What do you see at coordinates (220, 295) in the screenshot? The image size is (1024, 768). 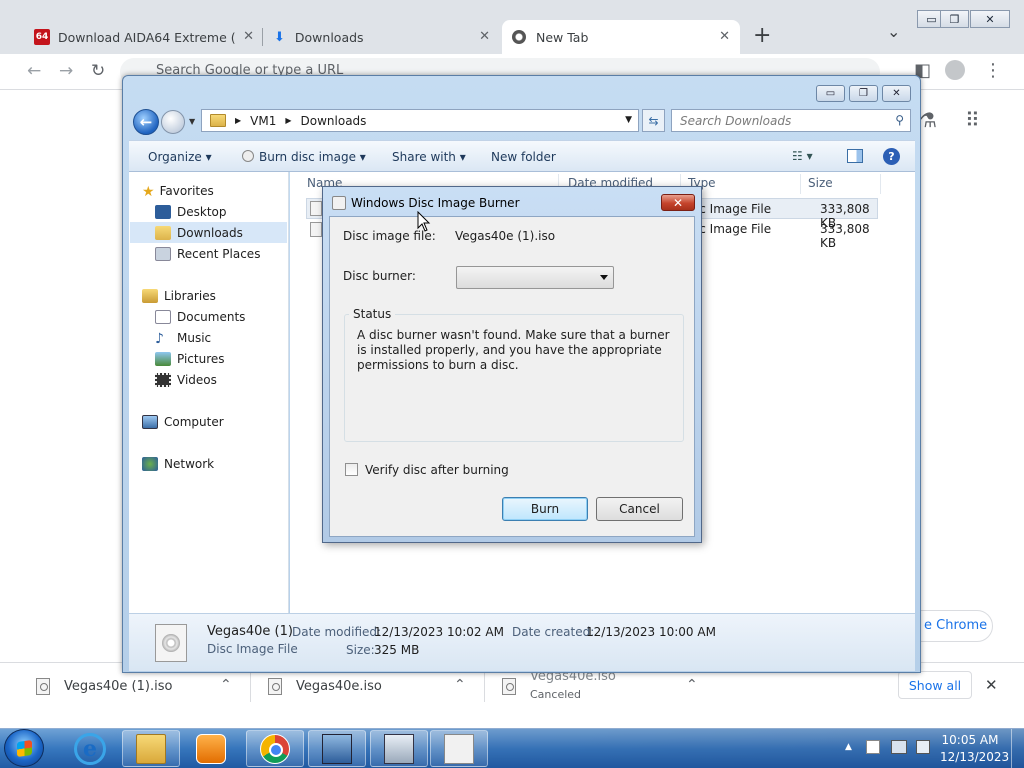 I see `nav-libraries: Libraries` at bounding box center [220, 295].